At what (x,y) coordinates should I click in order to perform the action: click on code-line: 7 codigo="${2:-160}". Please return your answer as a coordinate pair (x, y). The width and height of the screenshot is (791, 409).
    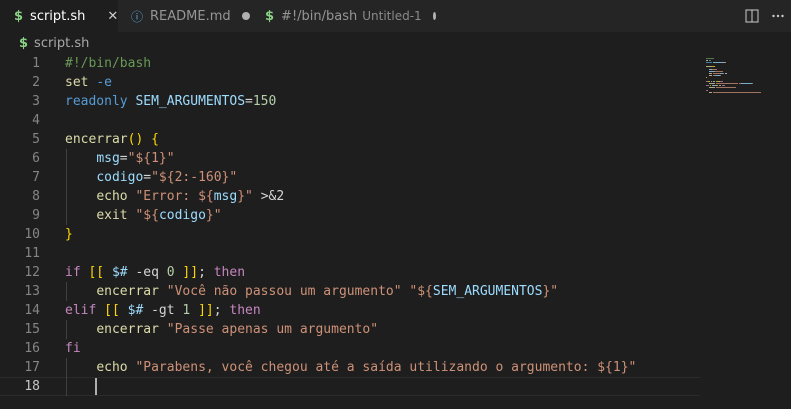
    Looking at the image, I should click on (350, 177).